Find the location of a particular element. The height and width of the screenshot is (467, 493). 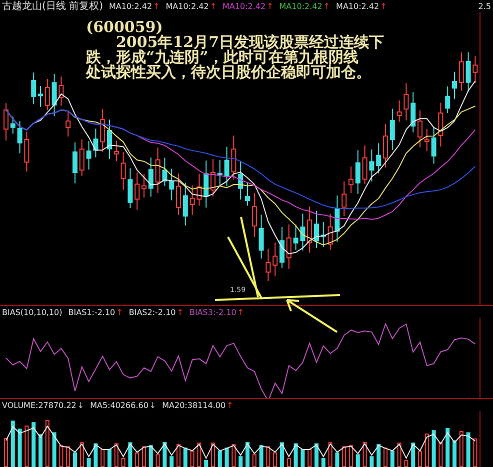

indicator-value: BIAS3:-2.10 is located at coordinates (212, 312).